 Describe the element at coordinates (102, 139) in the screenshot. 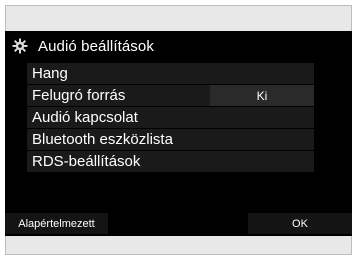

I see `menu-item-label: Bluetooth eszközlista` at that location.